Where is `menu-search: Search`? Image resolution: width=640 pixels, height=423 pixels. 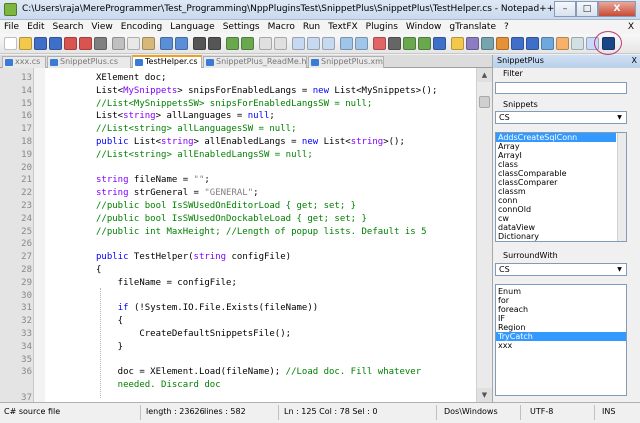
menu-search: Search is located at coordinates (68, 27).